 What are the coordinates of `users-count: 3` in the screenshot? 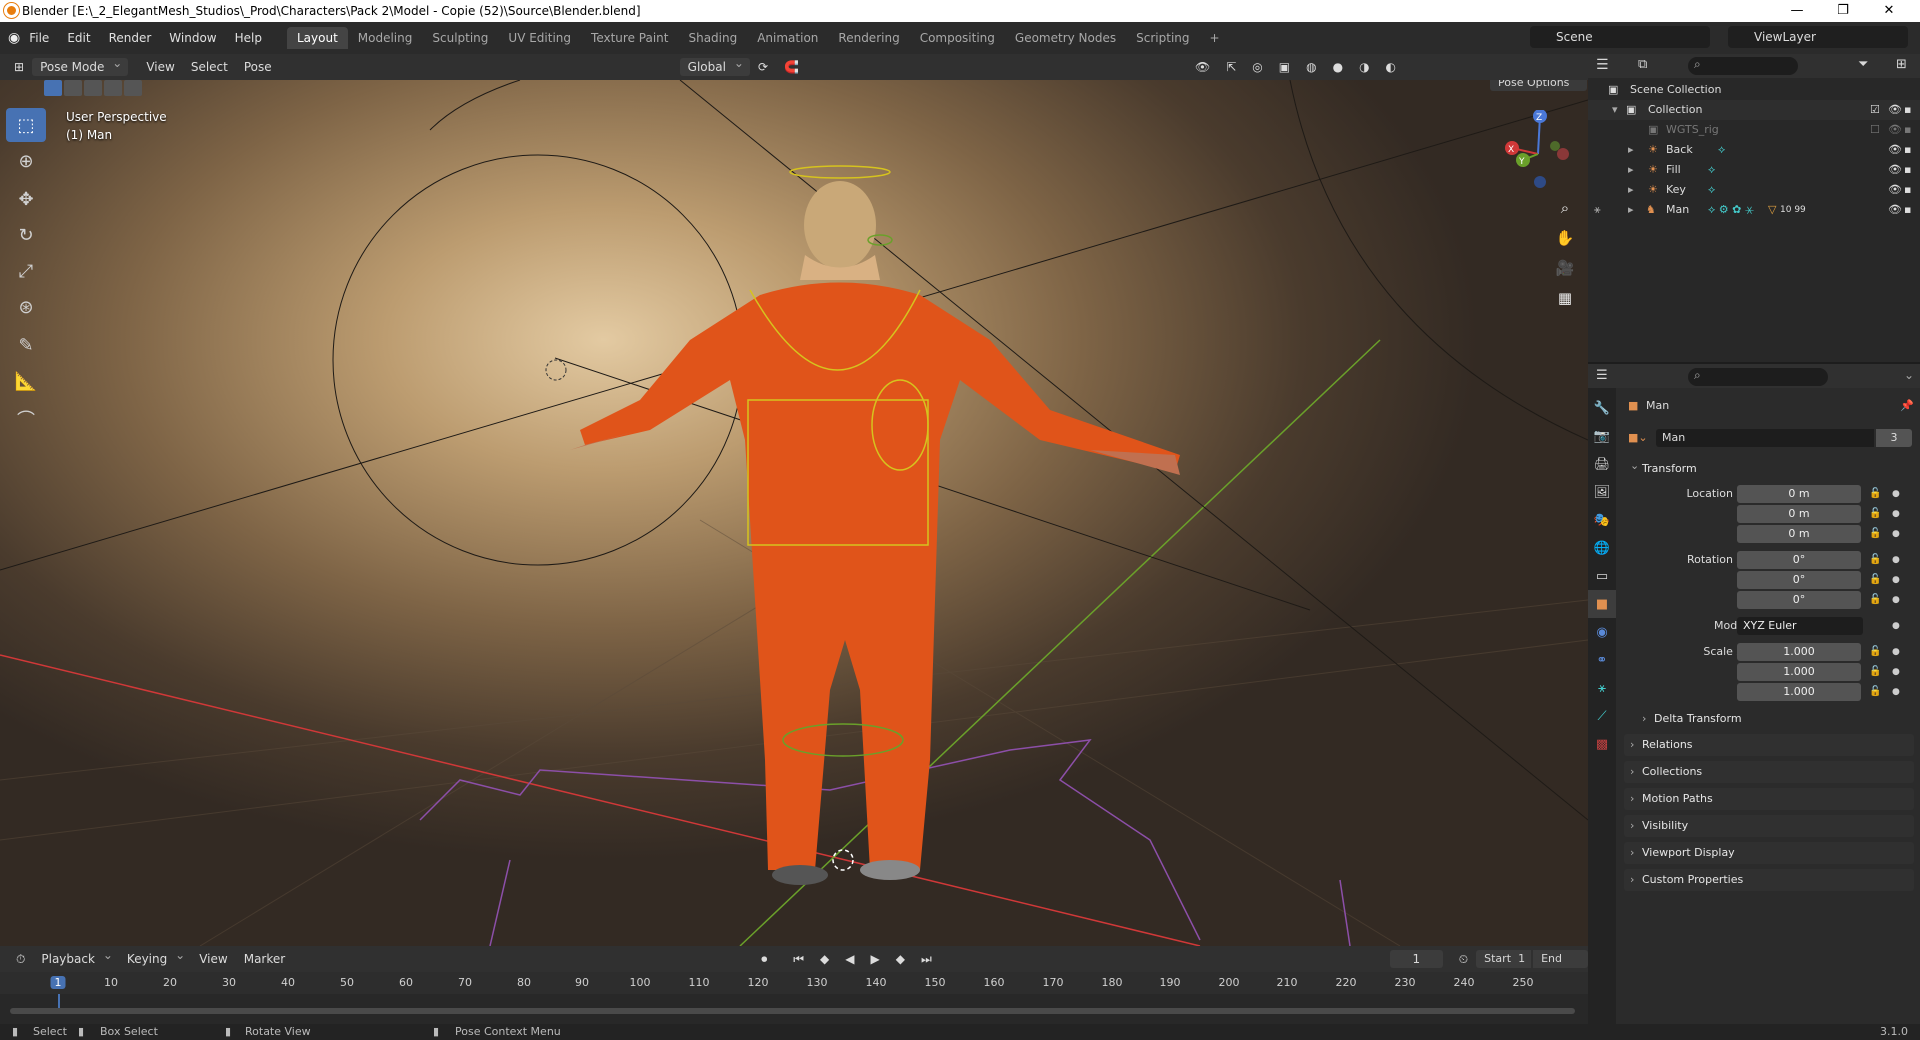 It's located at (1894, 438).